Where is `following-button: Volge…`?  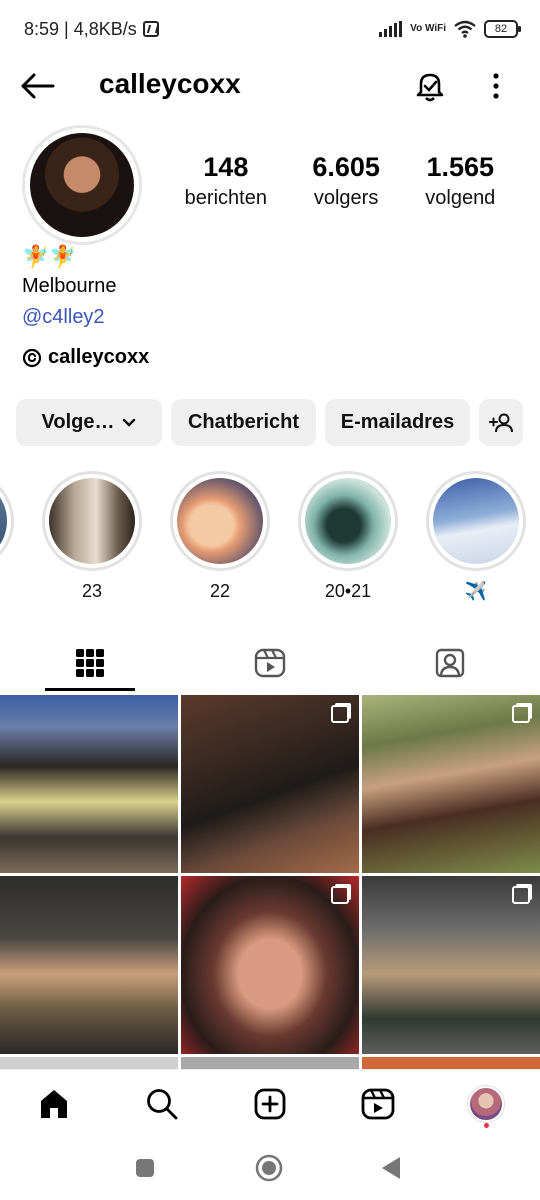
following-button: Volge… is located at coordinates (89, 422).